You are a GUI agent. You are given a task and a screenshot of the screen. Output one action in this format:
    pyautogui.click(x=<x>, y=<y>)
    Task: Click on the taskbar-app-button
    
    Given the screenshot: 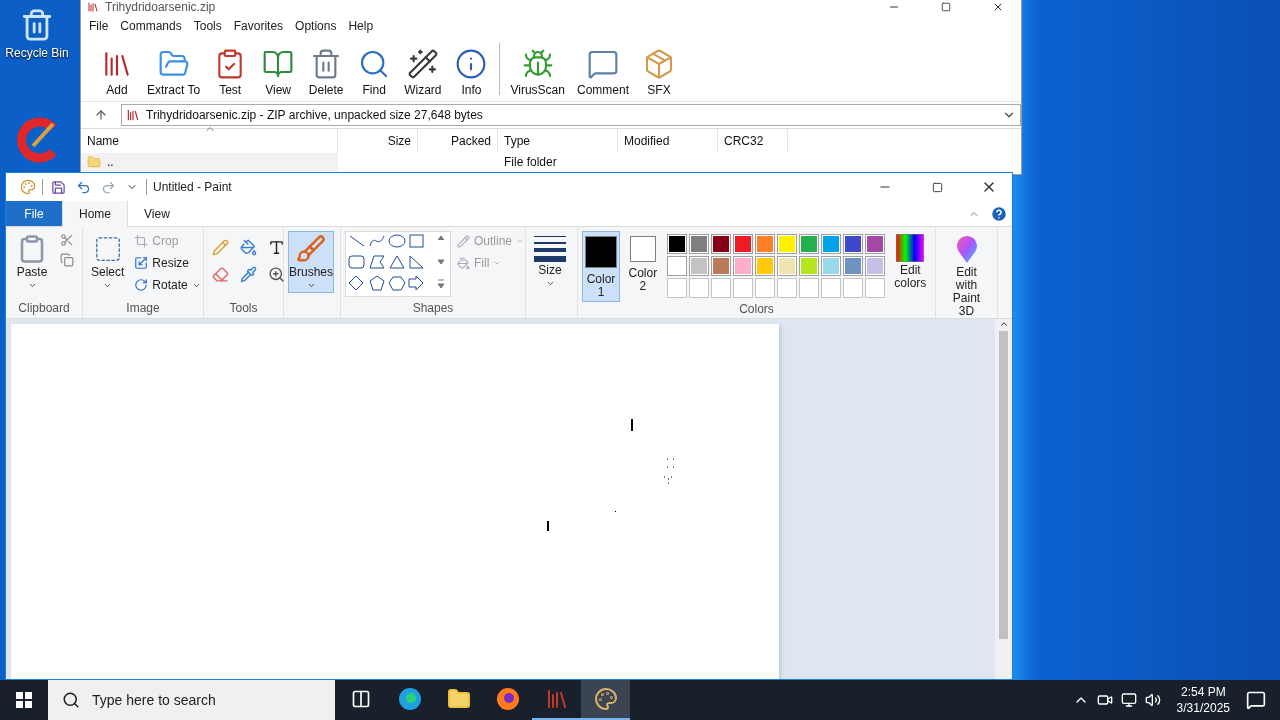 What is the action you would take?
    pyautogui.click(x=605, y=700)
    